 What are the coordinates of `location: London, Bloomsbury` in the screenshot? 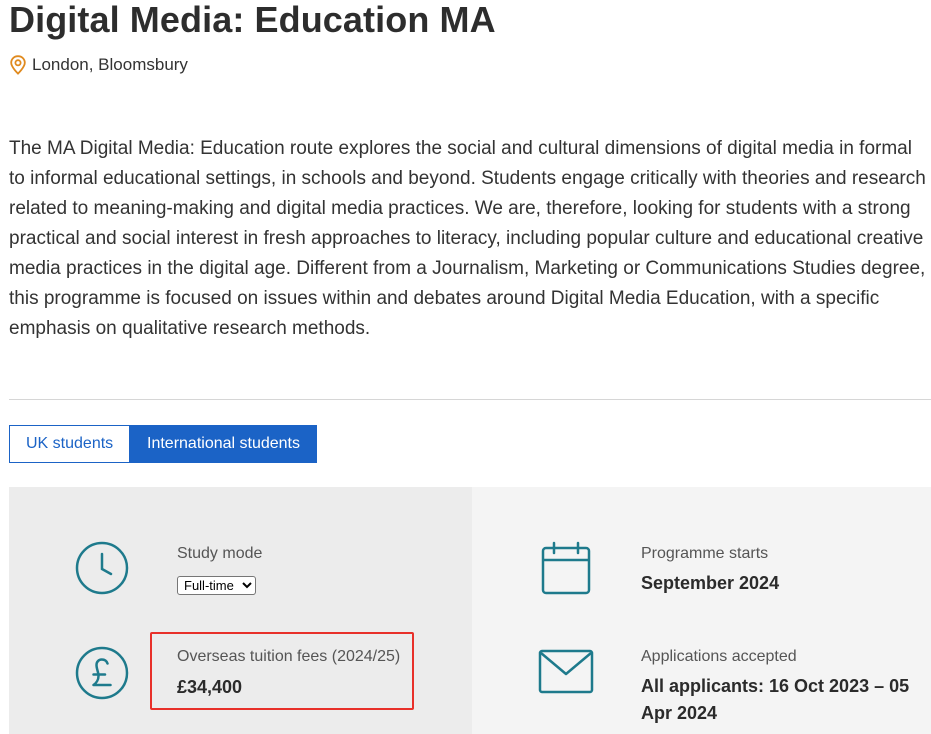 It's located at (98, 65).